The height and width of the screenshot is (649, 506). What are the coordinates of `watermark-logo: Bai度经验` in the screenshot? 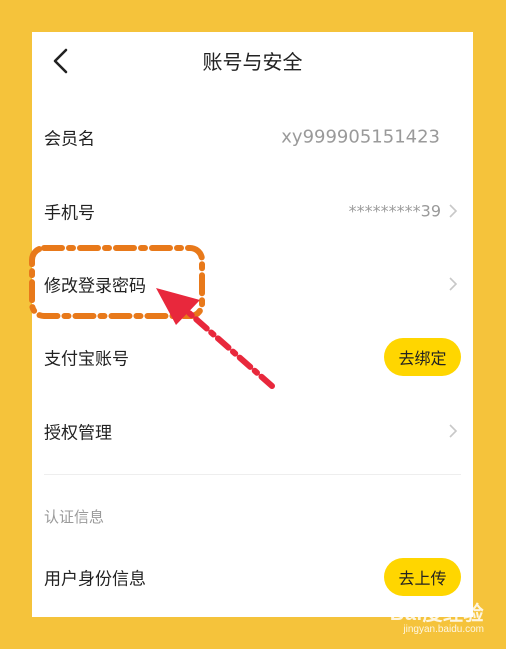 It's located at (436, 614).